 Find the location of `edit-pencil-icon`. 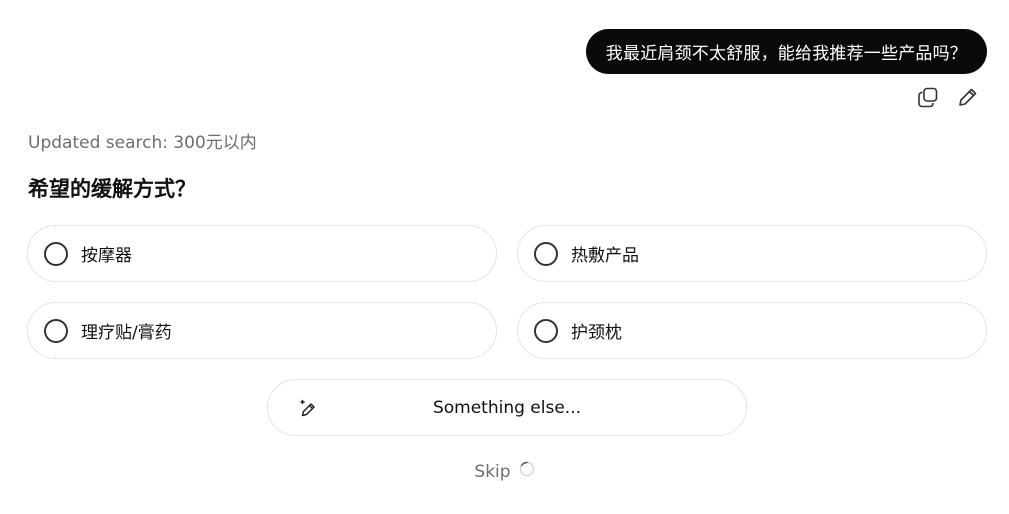

edit-pencil-icon is located at coordinates (968, 97).